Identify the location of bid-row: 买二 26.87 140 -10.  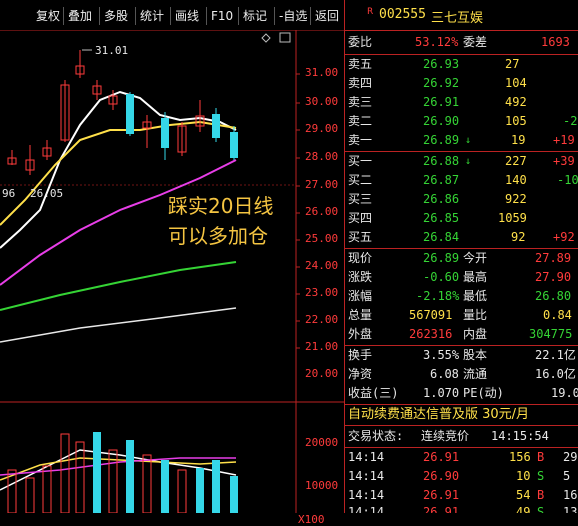
(461, 180).